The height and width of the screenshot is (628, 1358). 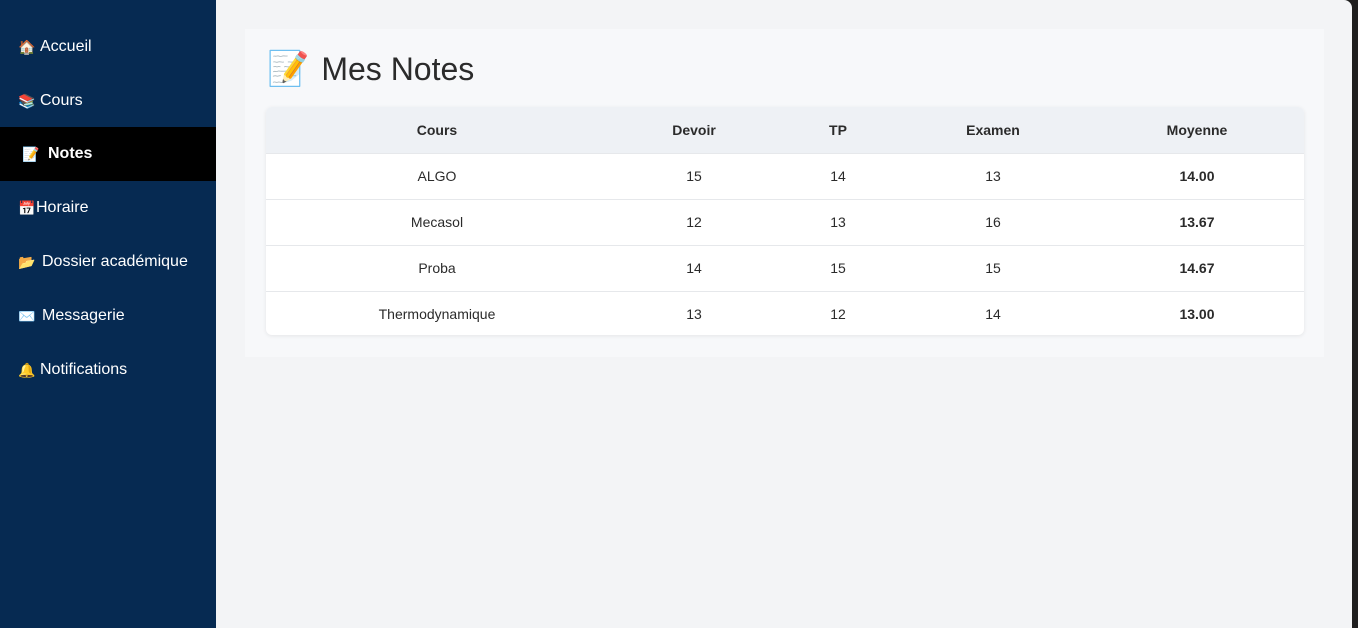 What do you see at coordinates (27, 46) in the screenshot?
I see `home-icon: 🏠` at bounding box center [27, 46].